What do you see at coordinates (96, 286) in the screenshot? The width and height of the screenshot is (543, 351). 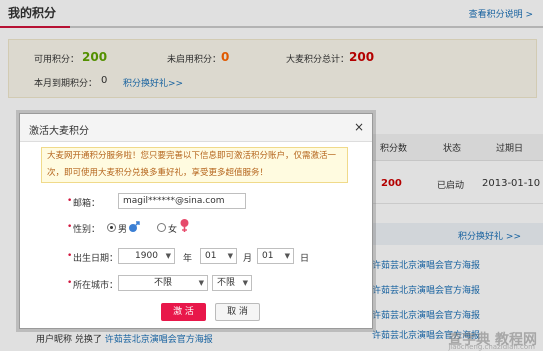 I see `city-label: 所在城市：` at bounding box center [96, 286].